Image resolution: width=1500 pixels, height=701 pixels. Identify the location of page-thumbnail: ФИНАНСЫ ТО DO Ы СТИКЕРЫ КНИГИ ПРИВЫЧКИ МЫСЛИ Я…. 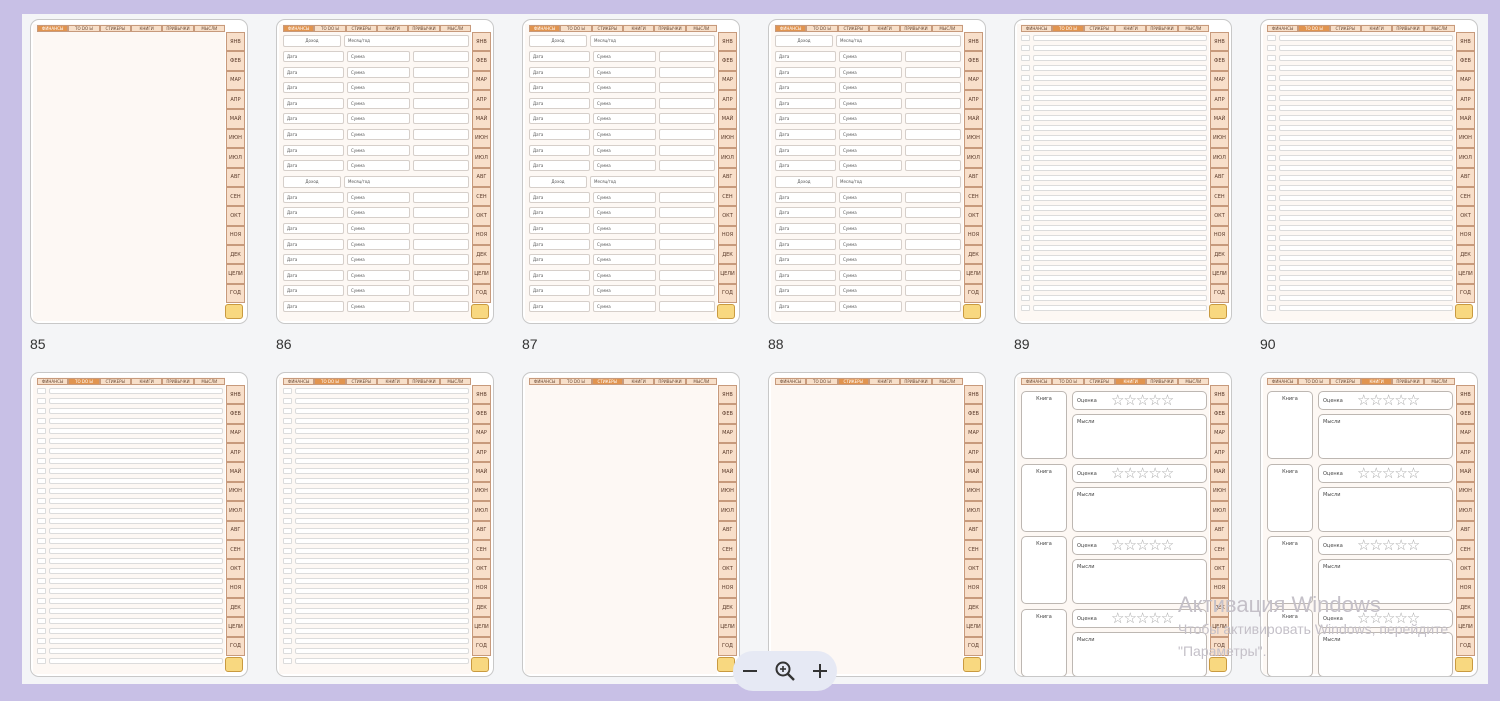
(139, 171).